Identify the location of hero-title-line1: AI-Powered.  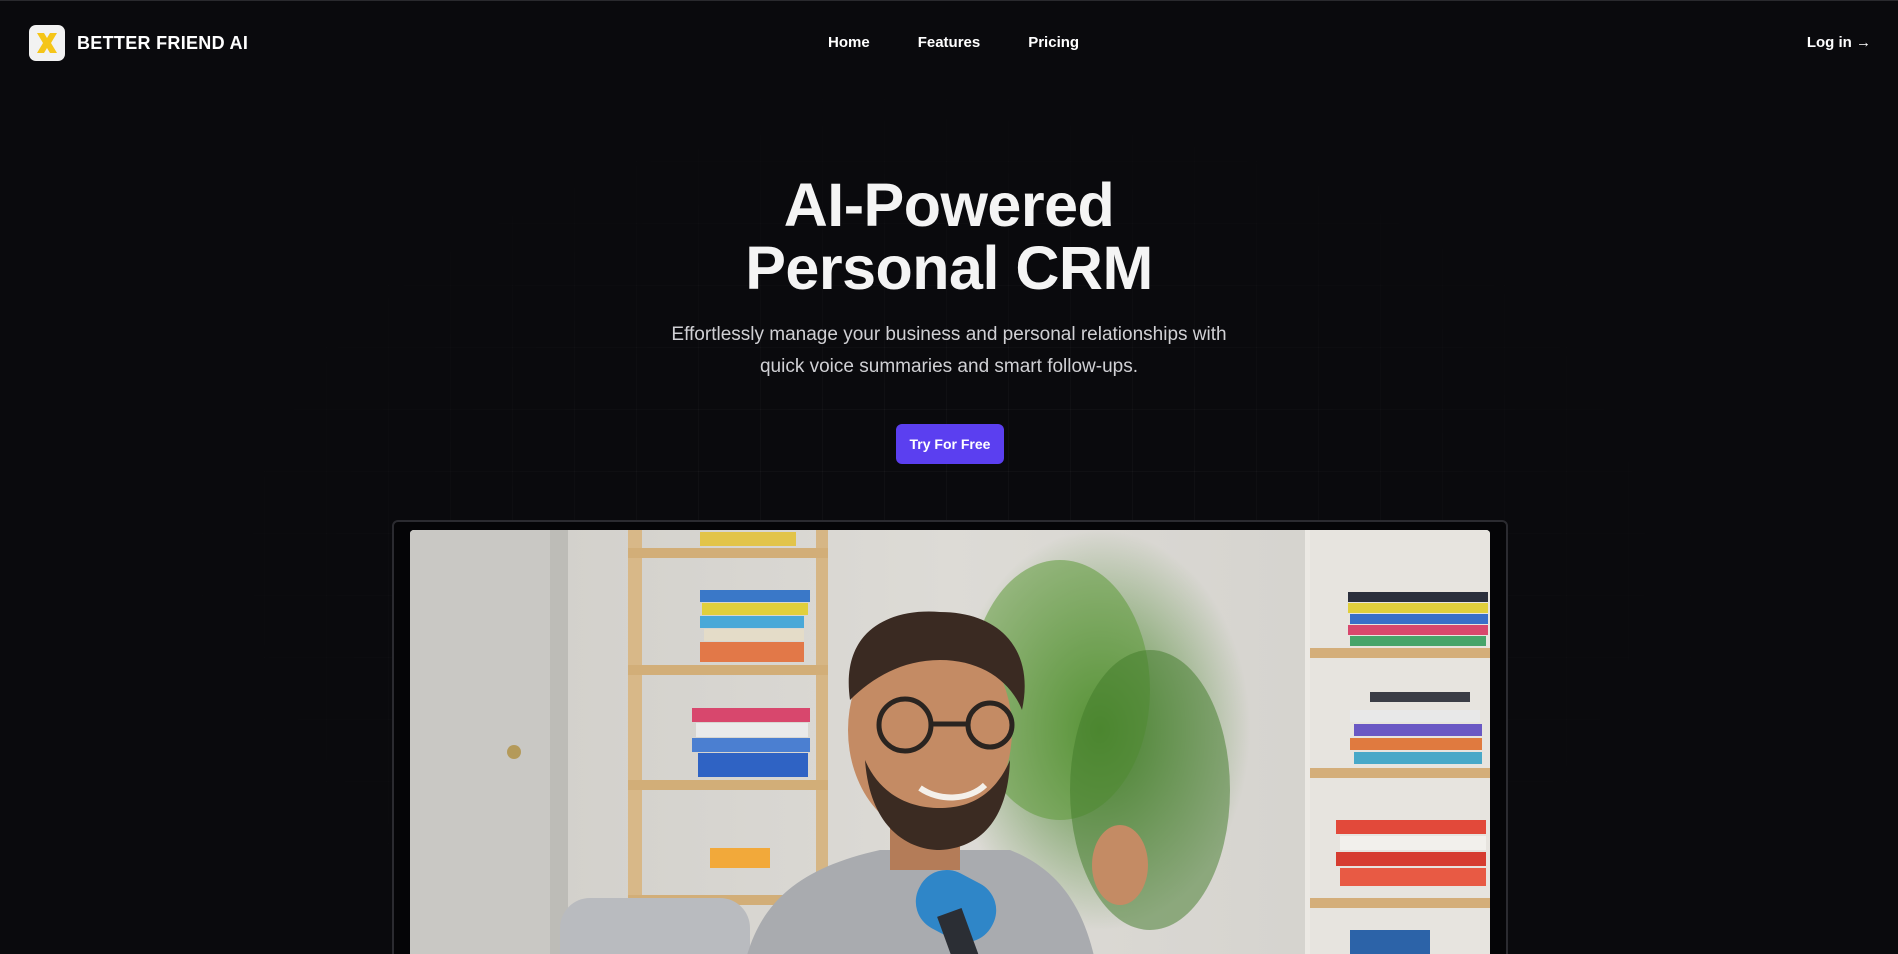
(949, 205).